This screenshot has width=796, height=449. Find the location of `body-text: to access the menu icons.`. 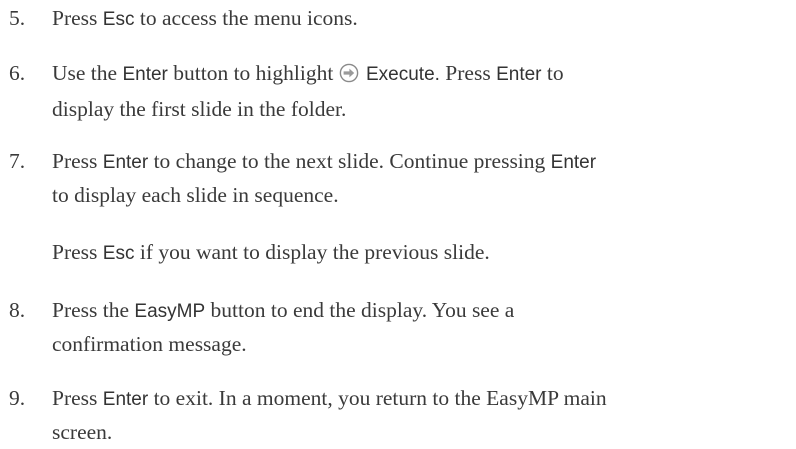

body-text: to access the menu icons. is located at coordinates (246, 18).